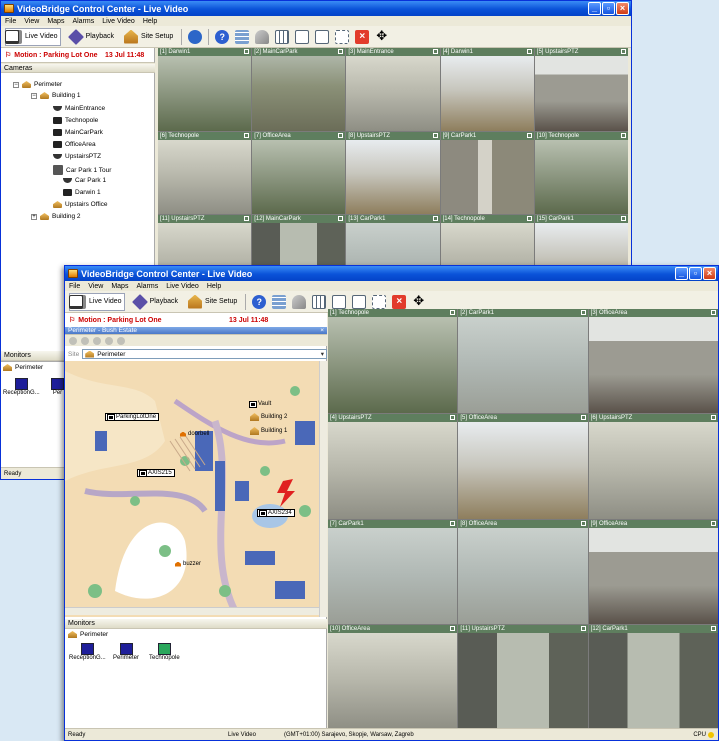 The height and width of the screenshot is (741, 719). I want to click on video-tile: [12] CarPark1, so click(653, 676).